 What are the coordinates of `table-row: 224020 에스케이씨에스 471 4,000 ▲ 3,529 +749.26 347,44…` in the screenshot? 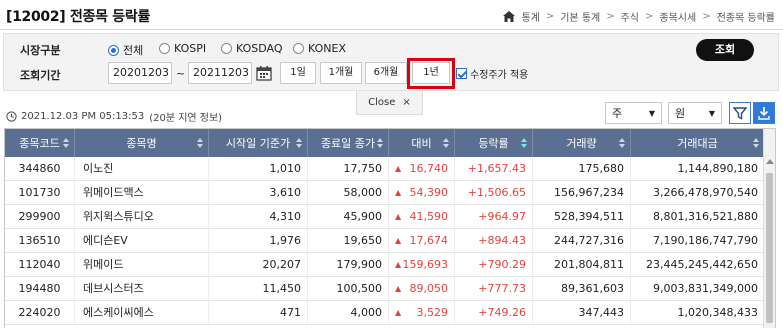 It's located at (385, 313).